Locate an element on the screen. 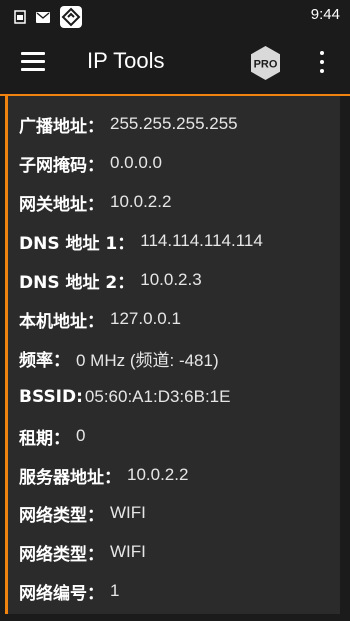 This screenshot has width=350, height=621. info-row-gateway: 网关地址： 10.0.2.2 is located at coordinates (95, 202).